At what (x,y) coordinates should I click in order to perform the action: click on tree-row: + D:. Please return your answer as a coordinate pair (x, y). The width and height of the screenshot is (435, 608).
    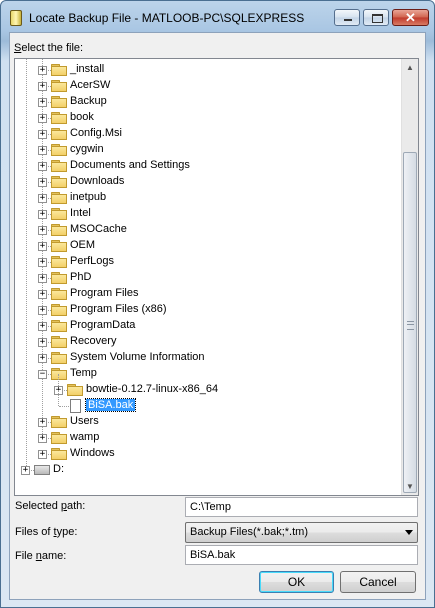
    Looking at the image, I should click on (205, 470).